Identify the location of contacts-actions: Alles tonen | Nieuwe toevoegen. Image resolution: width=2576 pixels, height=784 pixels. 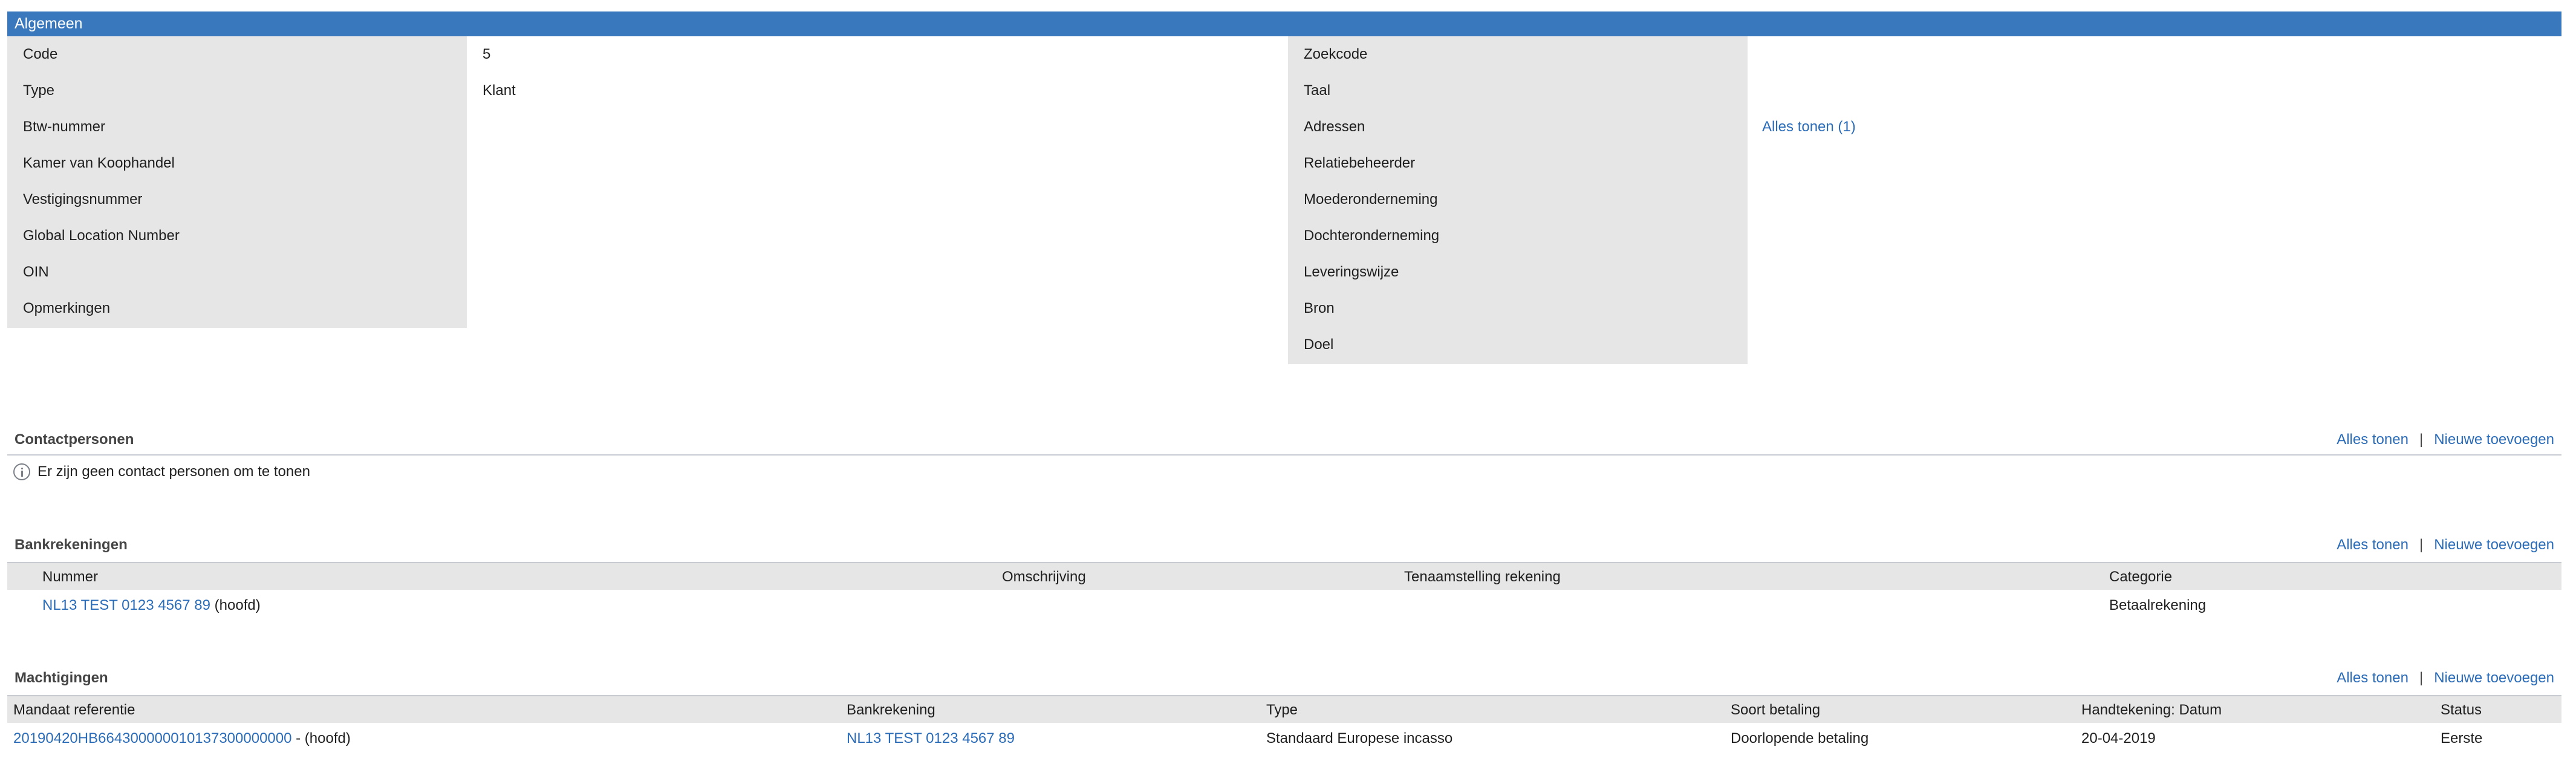
(2445, 440).